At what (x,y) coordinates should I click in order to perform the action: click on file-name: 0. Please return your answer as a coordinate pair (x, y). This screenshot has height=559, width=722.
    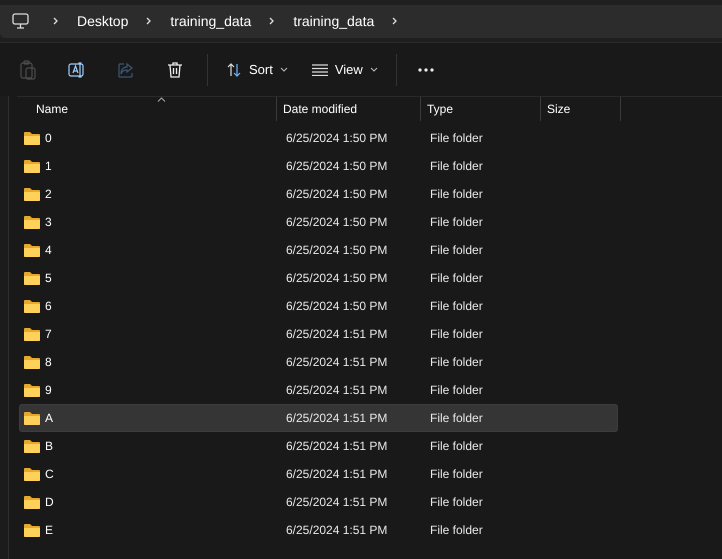
    Looking at the image, I should click on (48, 138).